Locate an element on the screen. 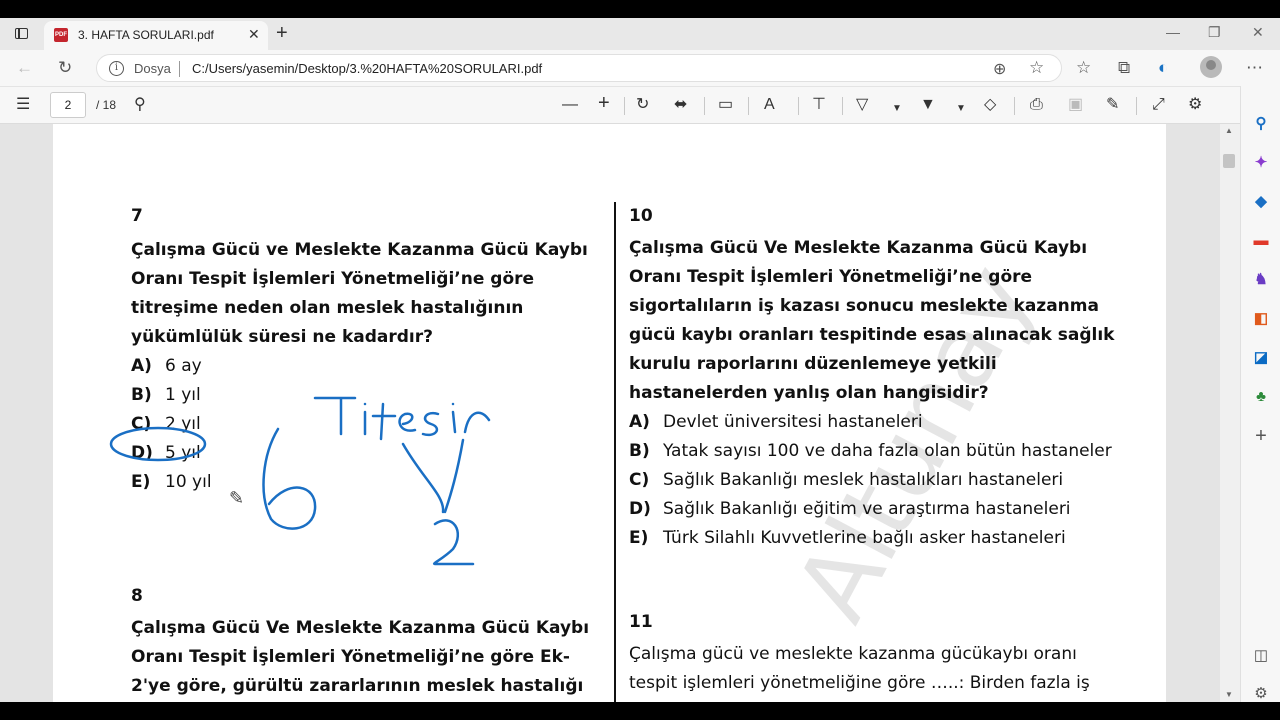 Image resolution: width=1280 pixels, height=720 pixels. fullscreen-icon: ⤢ is located at coordinates (1158, 105).